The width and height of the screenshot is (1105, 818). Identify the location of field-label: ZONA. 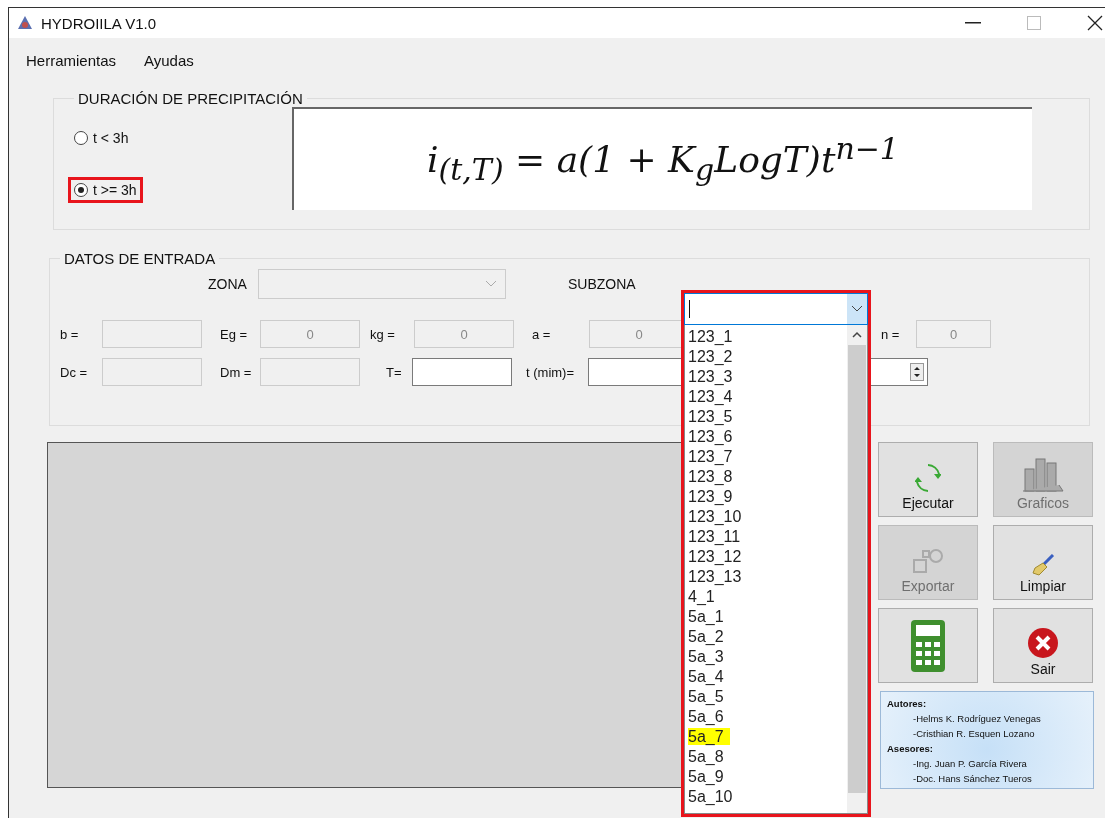
(228, 284).